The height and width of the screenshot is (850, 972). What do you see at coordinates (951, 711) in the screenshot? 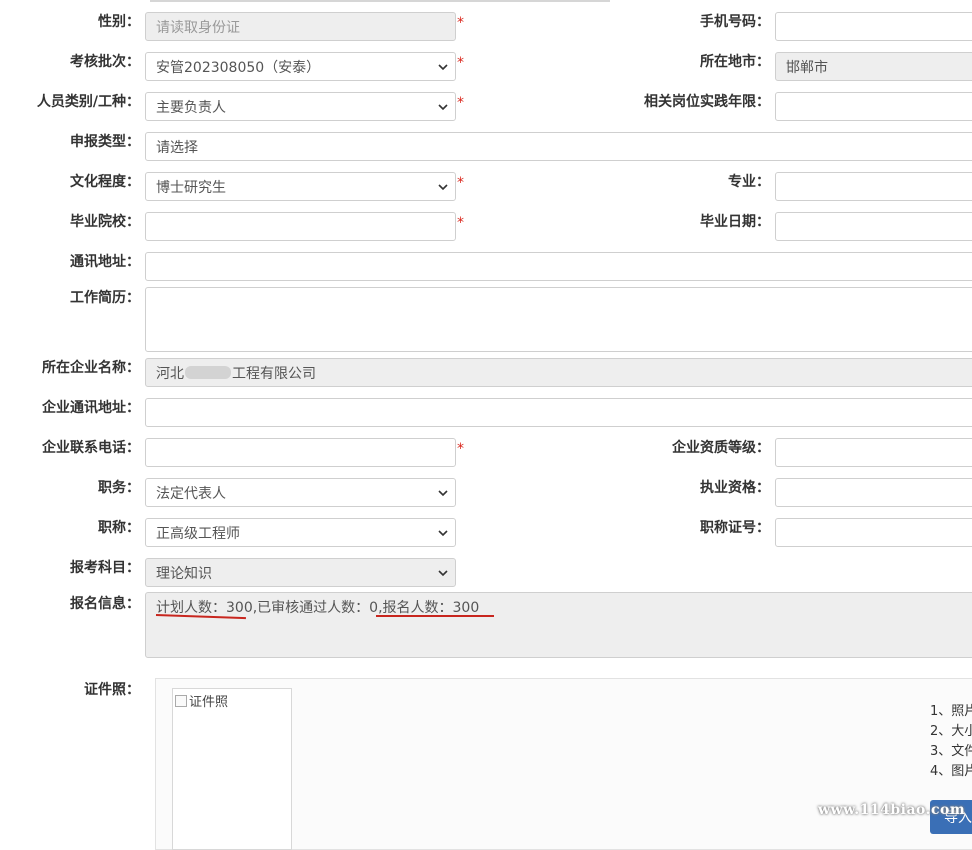
I see `note-1: 1、照片` at bounding box center [951, 711].